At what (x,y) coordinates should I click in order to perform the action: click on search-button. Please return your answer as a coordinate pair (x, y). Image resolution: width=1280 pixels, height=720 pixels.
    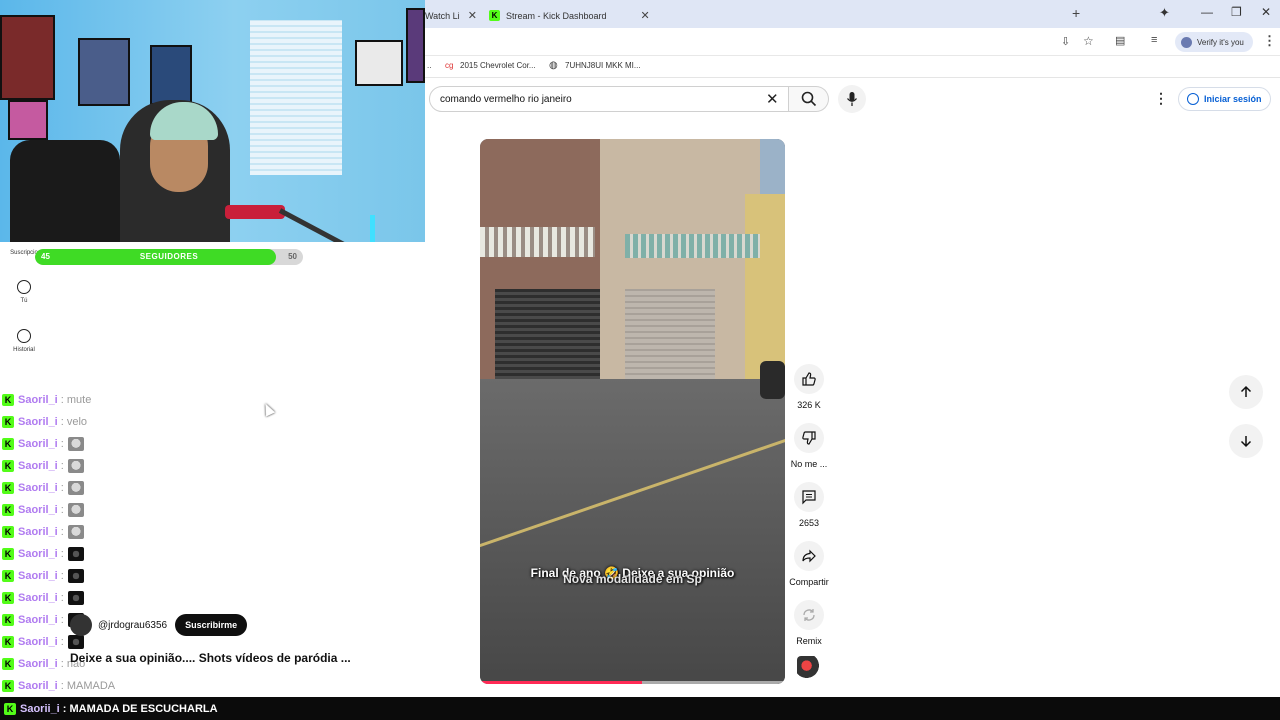
    Looking at the image, I should click on (809, 99).